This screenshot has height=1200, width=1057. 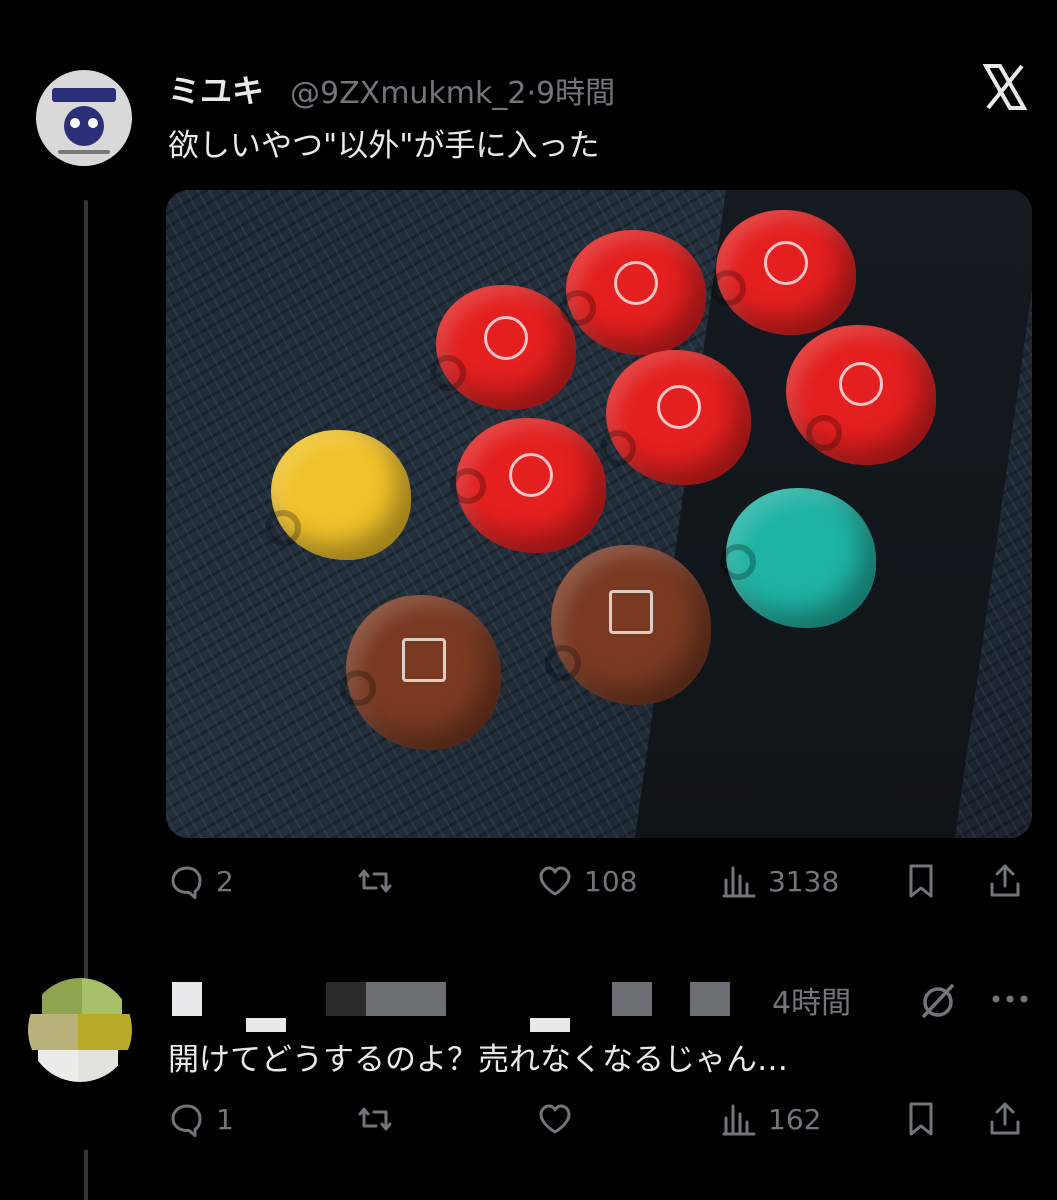 I want to click on author-name: ミユキ, so click(x=216, y=89).